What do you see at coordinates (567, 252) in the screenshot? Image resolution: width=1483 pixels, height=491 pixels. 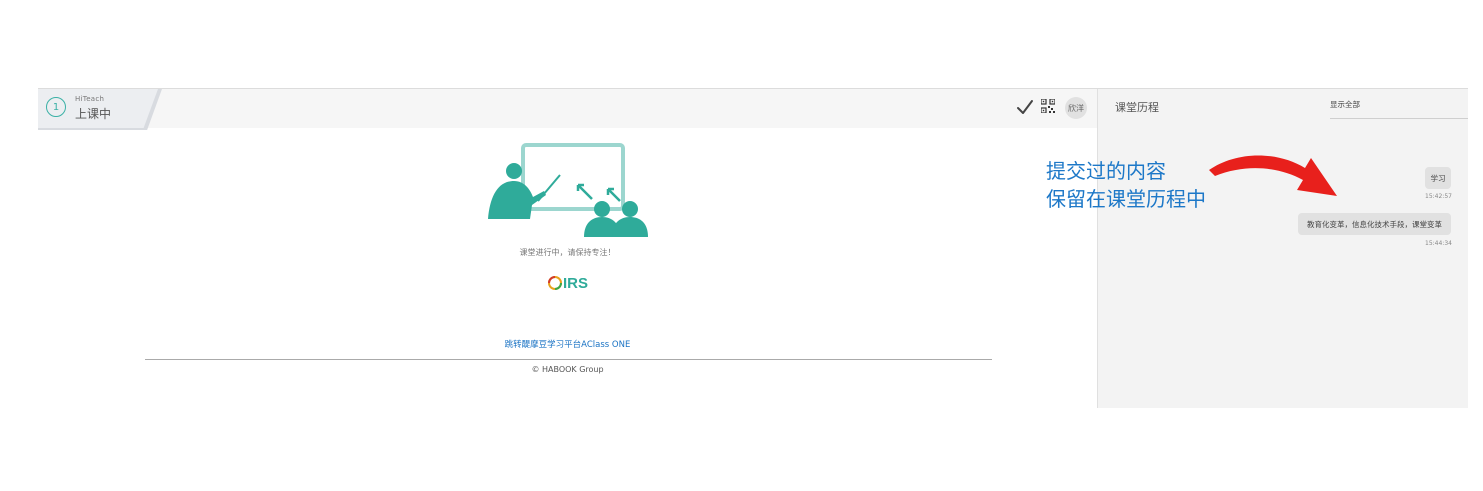 I see `status-message: 课堂进行中，请保持专注！` at bounding box center [567, 252].